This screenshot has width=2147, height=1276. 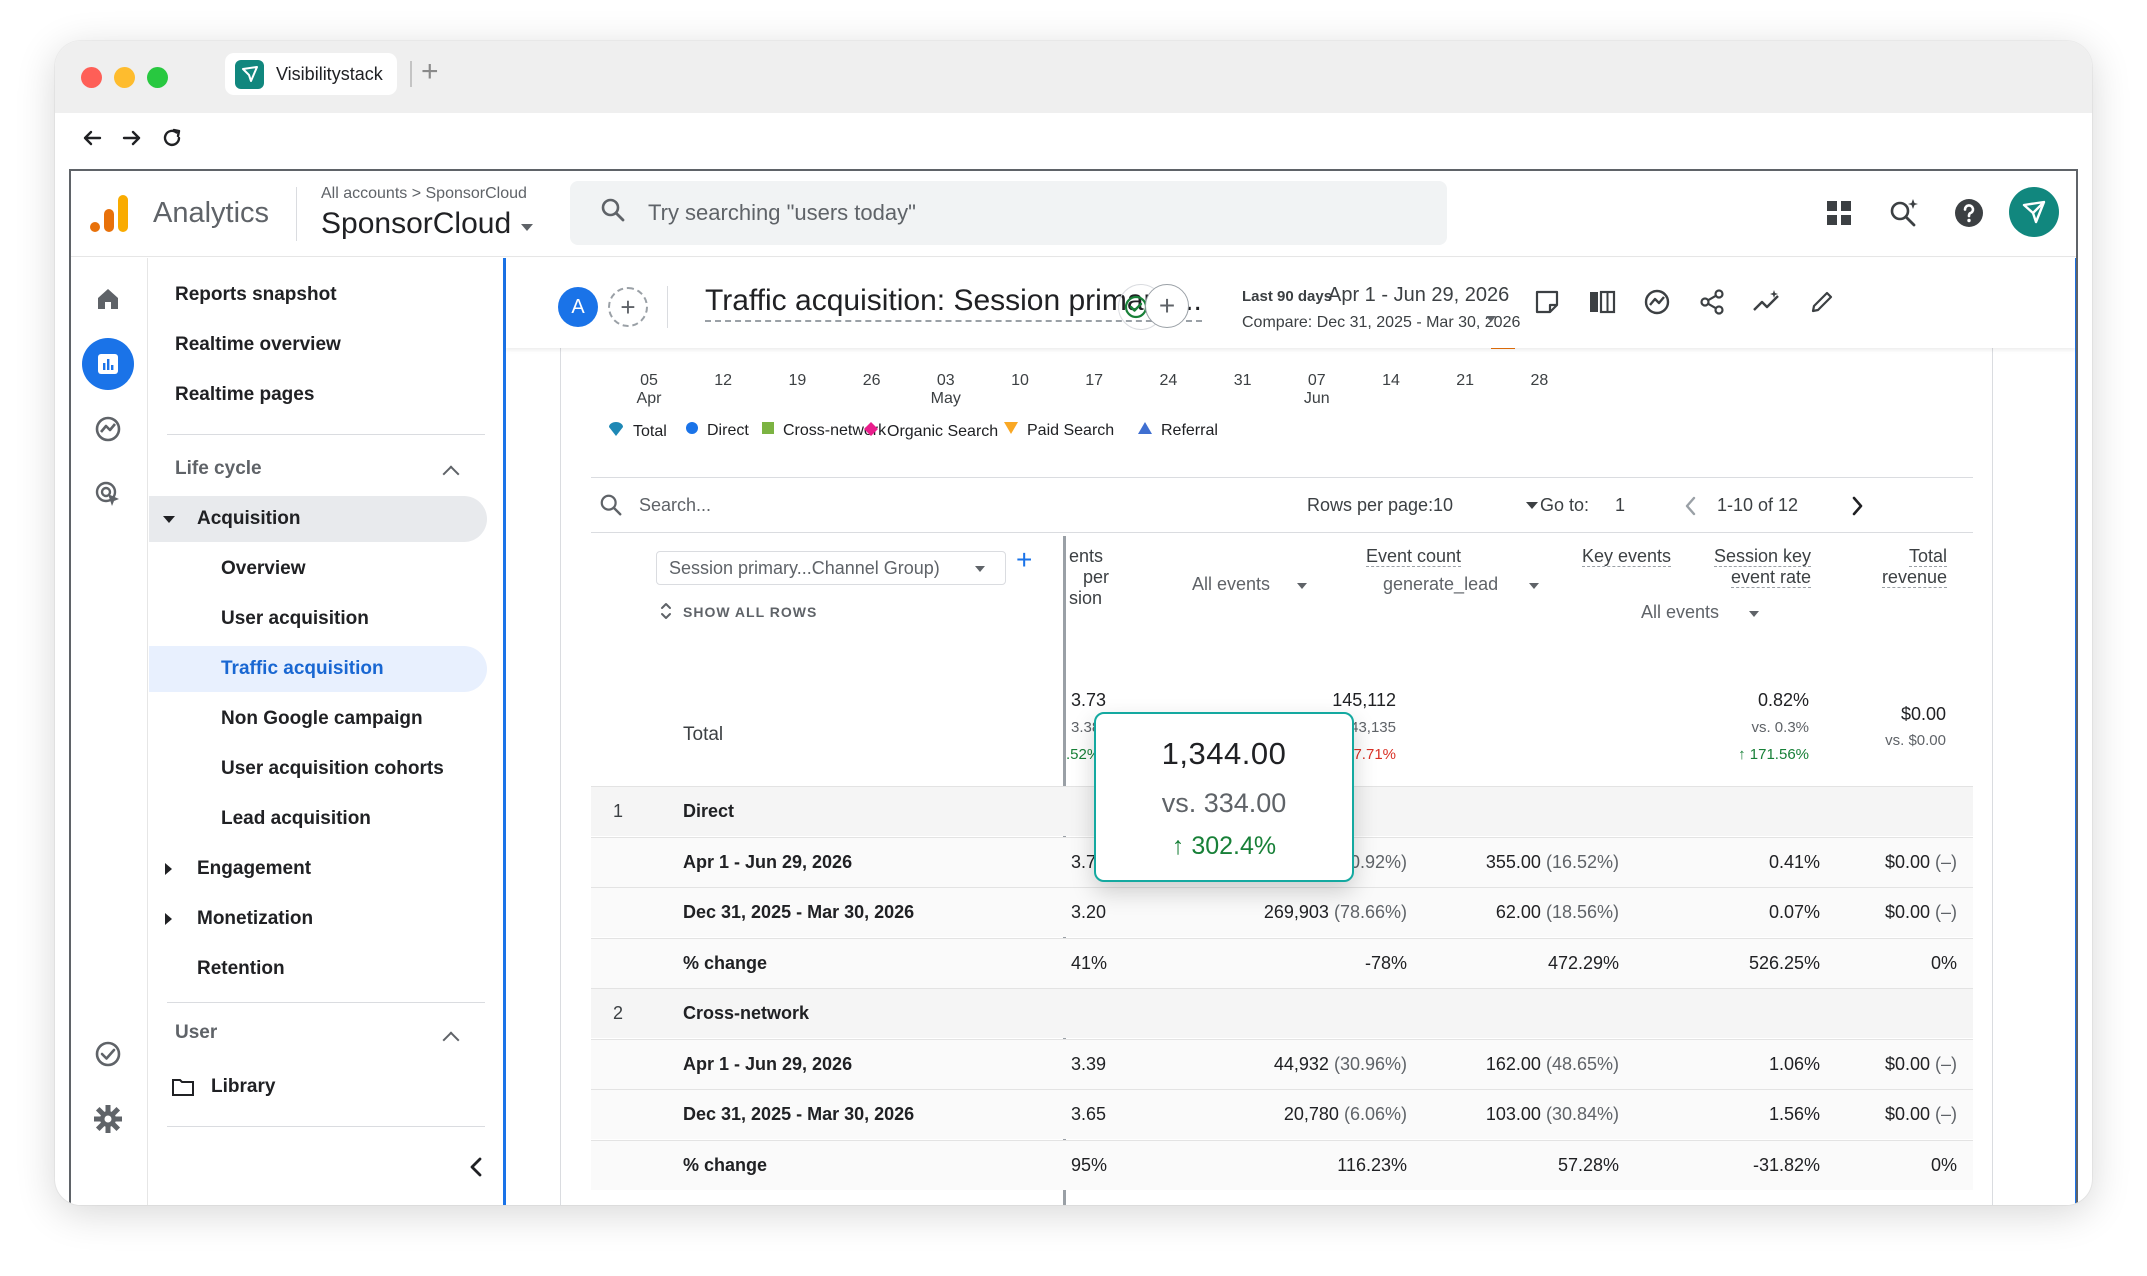 I want to click on new-tab-button: +, so click(x=430, y=72).